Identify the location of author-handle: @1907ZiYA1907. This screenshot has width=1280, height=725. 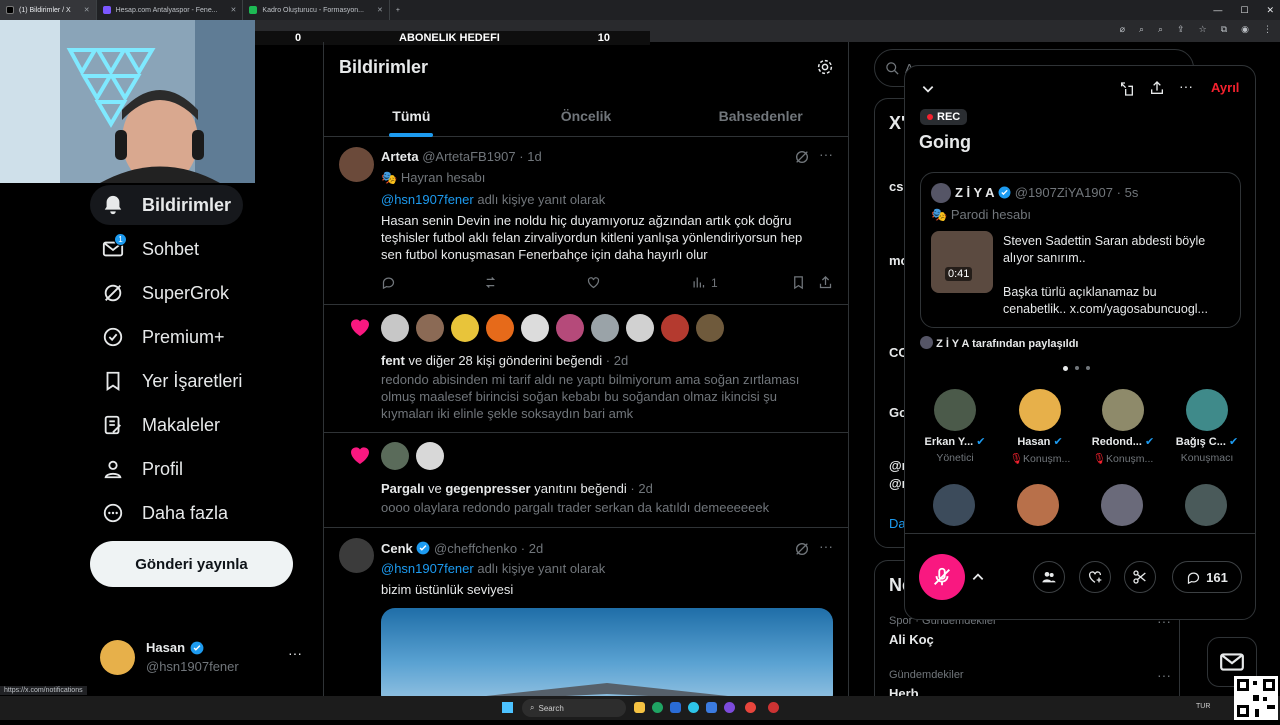
(1064, 192).